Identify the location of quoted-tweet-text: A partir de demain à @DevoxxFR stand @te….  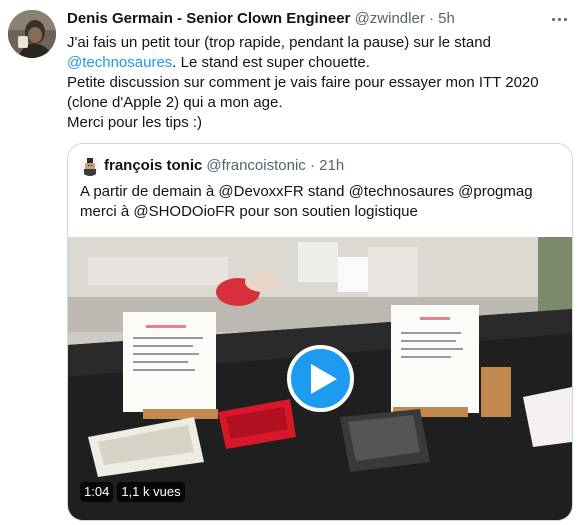
(320, 202).